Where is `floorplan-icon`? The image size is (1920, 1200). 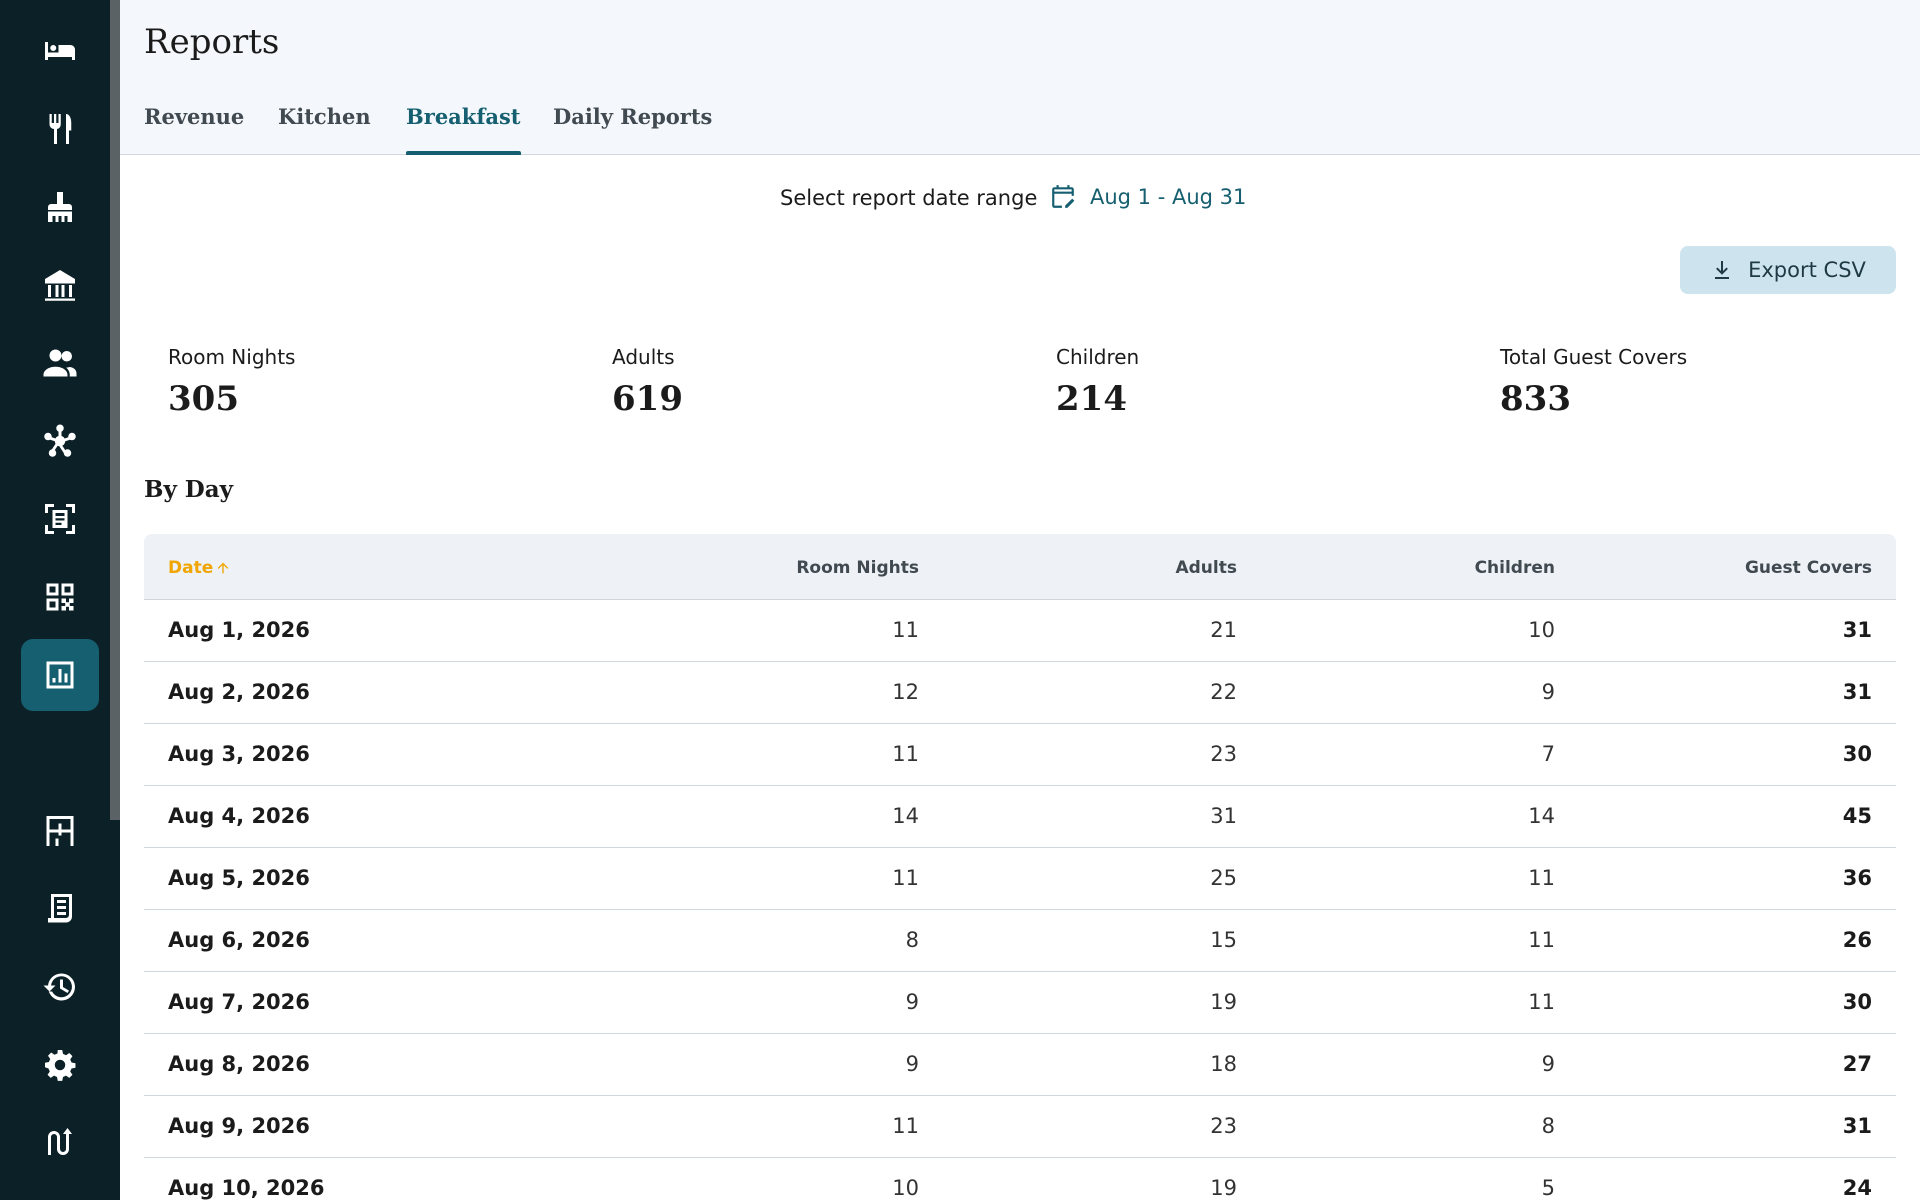
floorplan-icon is located at coordinates (60, 831).